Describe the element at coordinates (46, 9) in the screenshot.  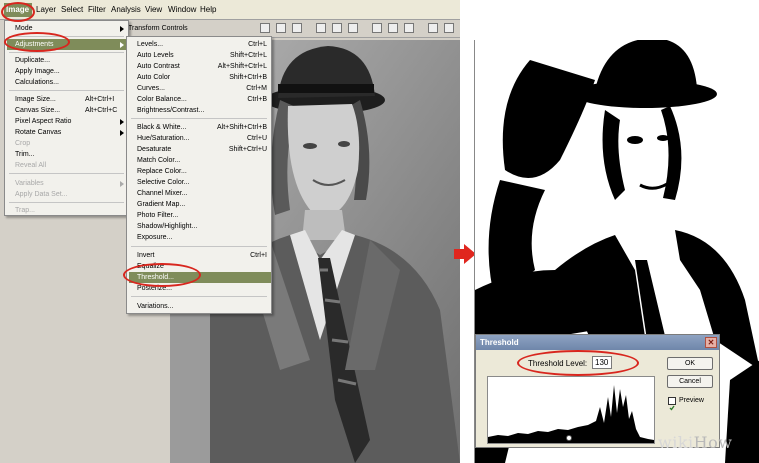
I see `menu-layer: Layer` at that location.